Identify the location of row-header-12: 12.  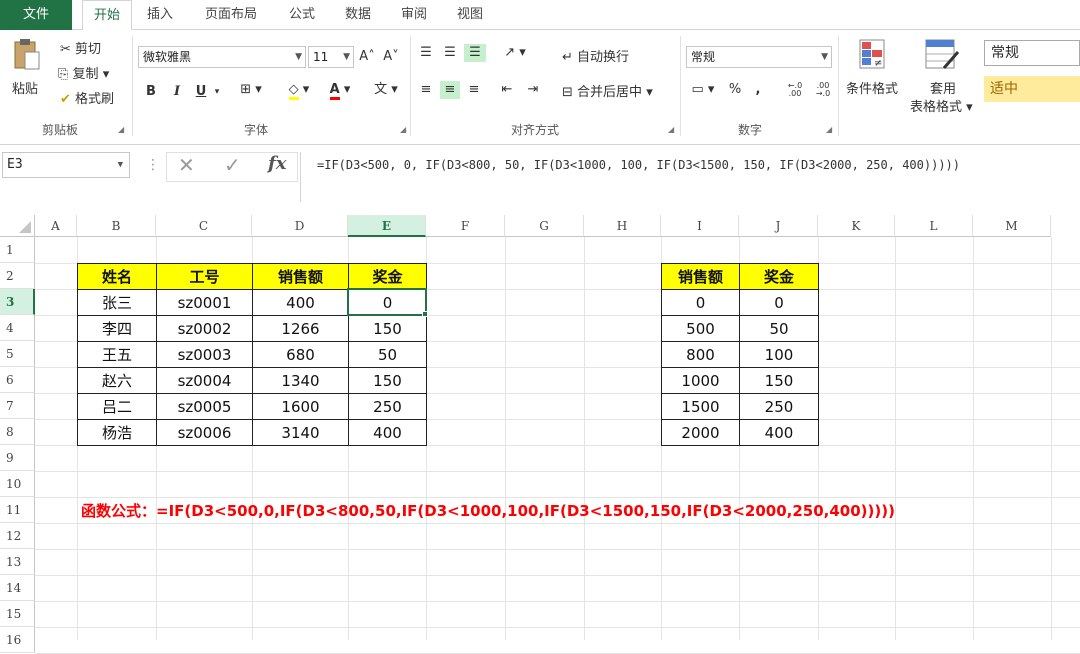
(17, 536).